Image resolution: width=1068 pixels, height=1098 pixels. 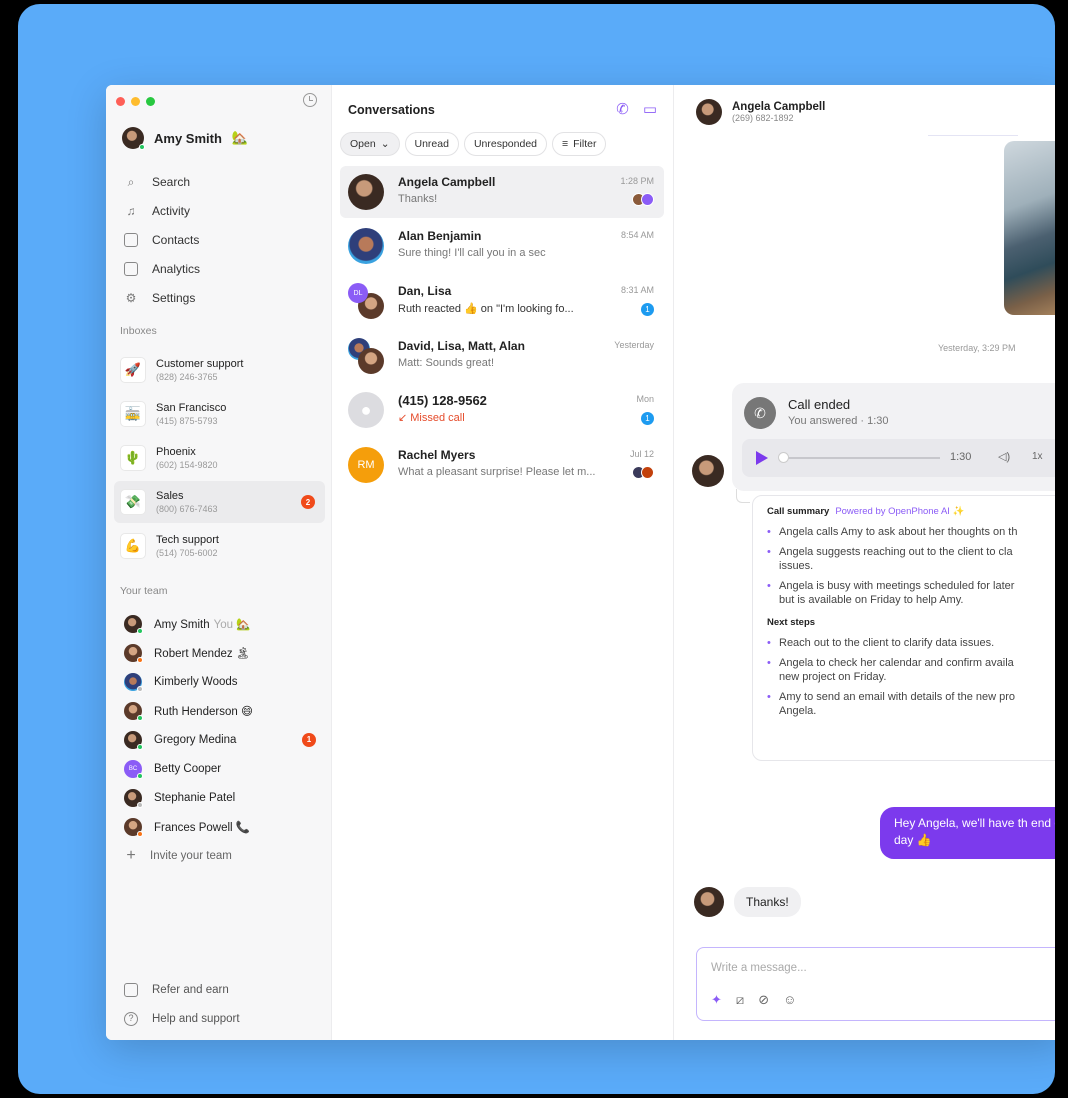 I want to click on conversation-item: Angela Campbell Thanks! 1:28 PM, so click(x=502, y=192).